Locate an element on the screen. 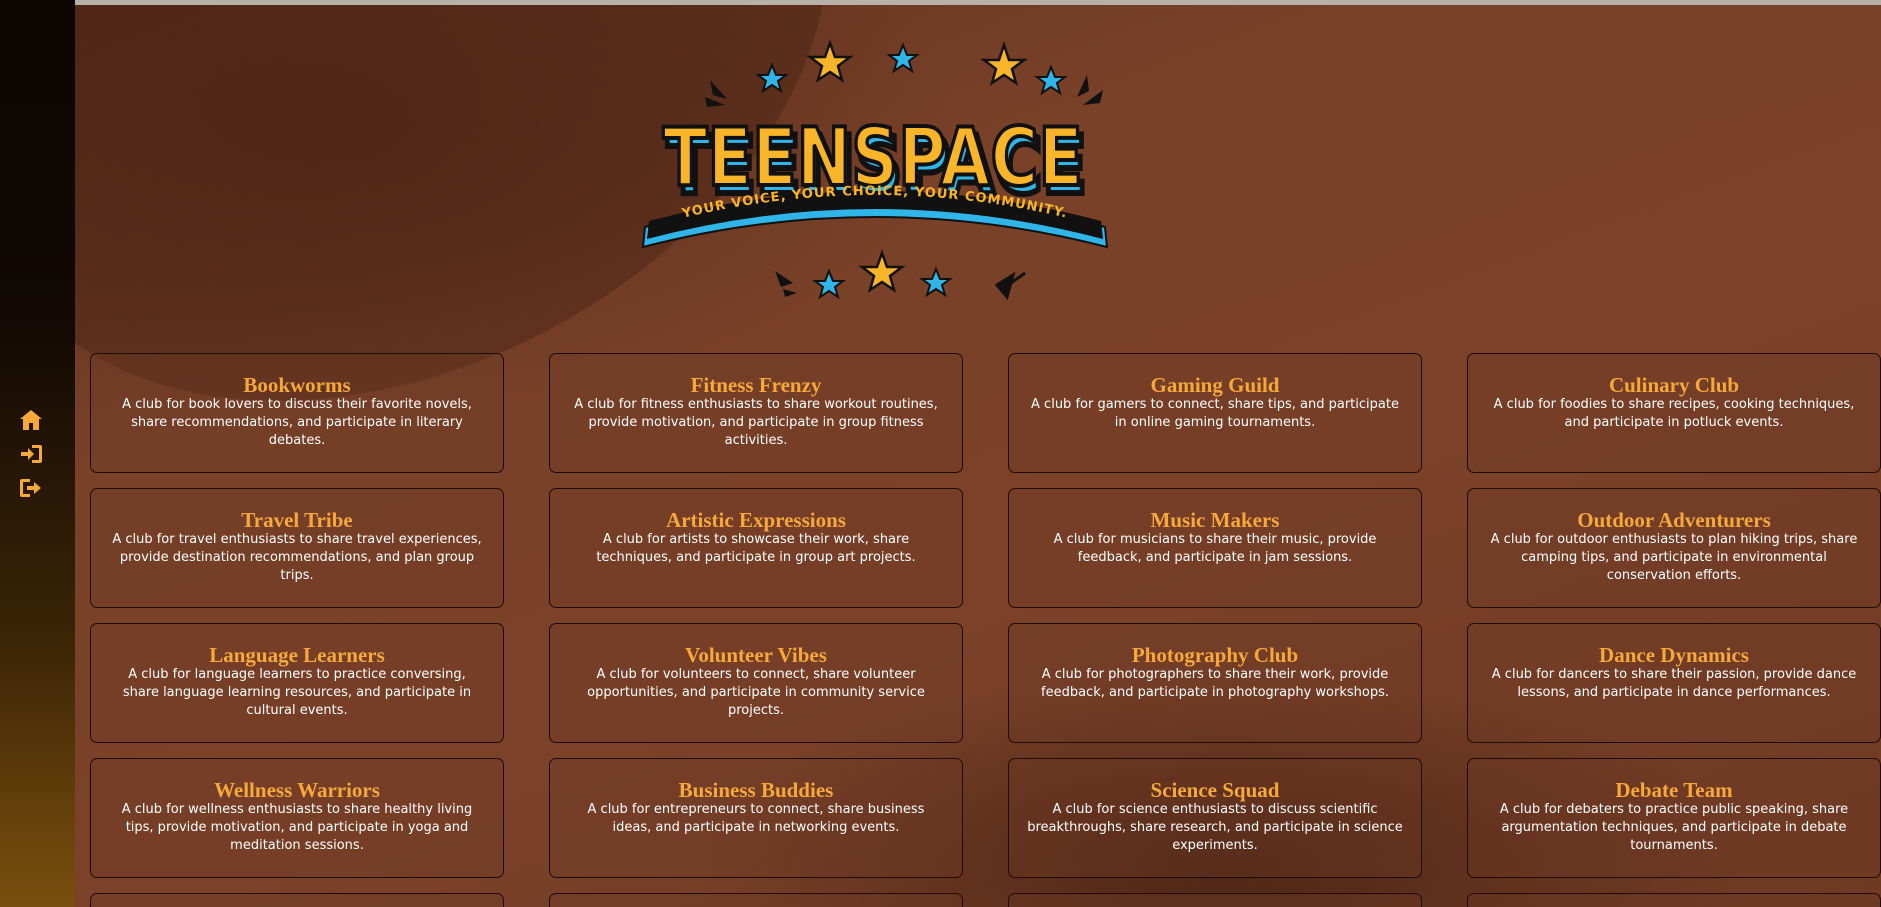  club-title: Debate Team is located at coordinates (1674, 790).